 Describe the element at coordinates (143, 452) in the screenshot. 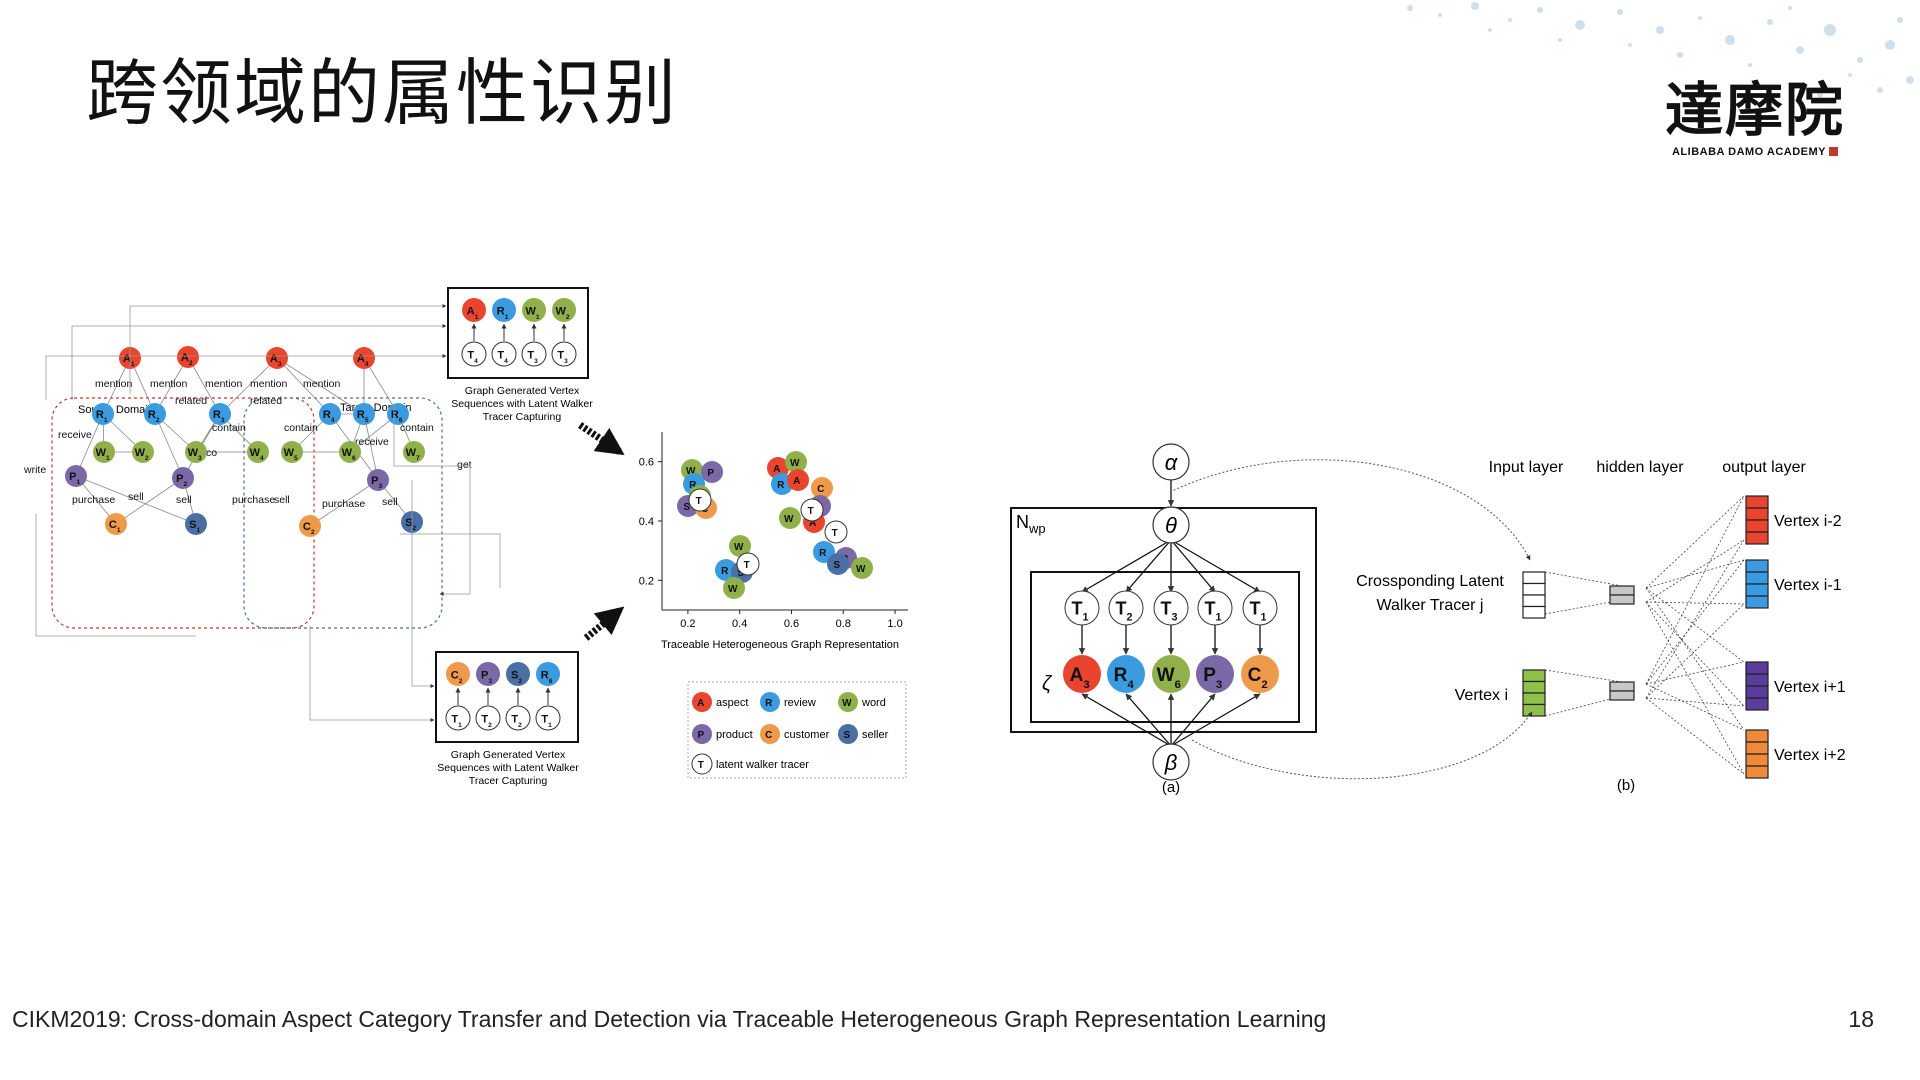

I see `graph-node-w2: W2` at that location.